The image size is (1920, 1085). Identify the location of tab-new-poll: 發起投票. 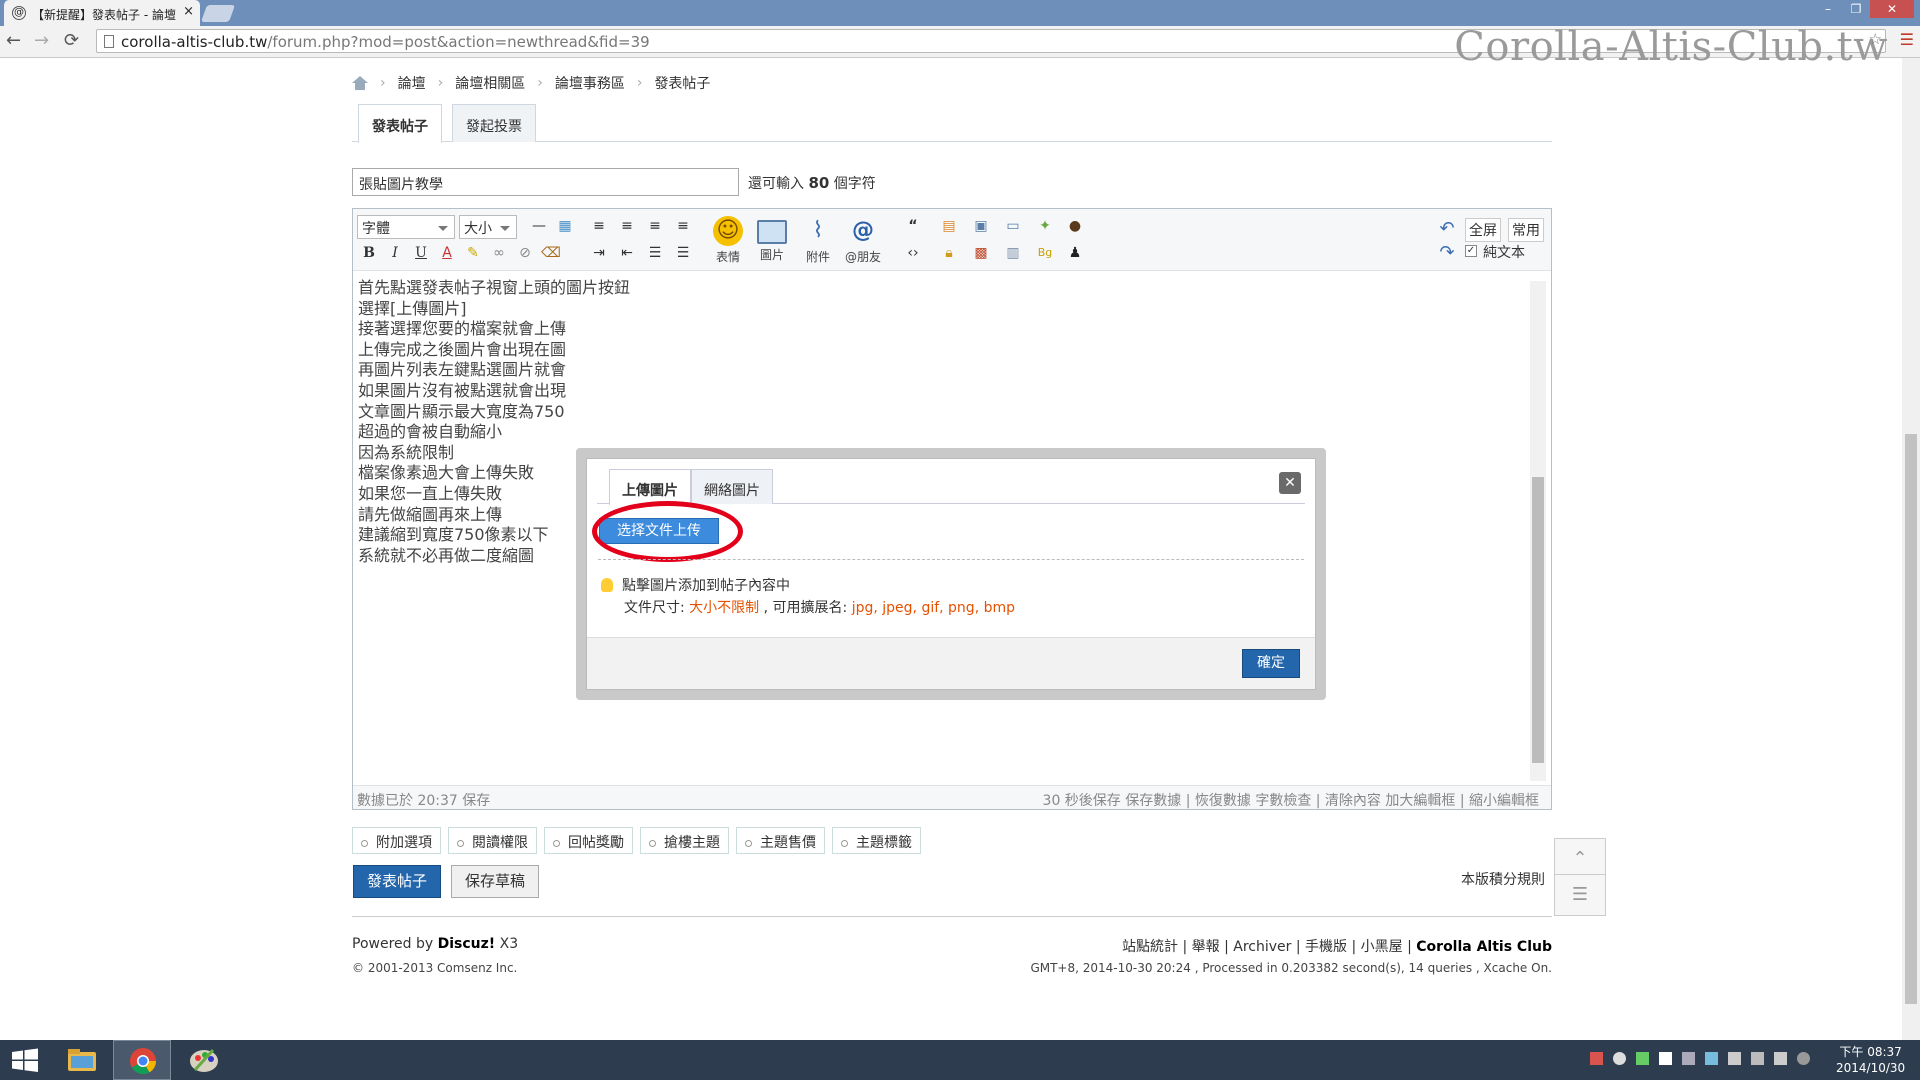
(494, 123).